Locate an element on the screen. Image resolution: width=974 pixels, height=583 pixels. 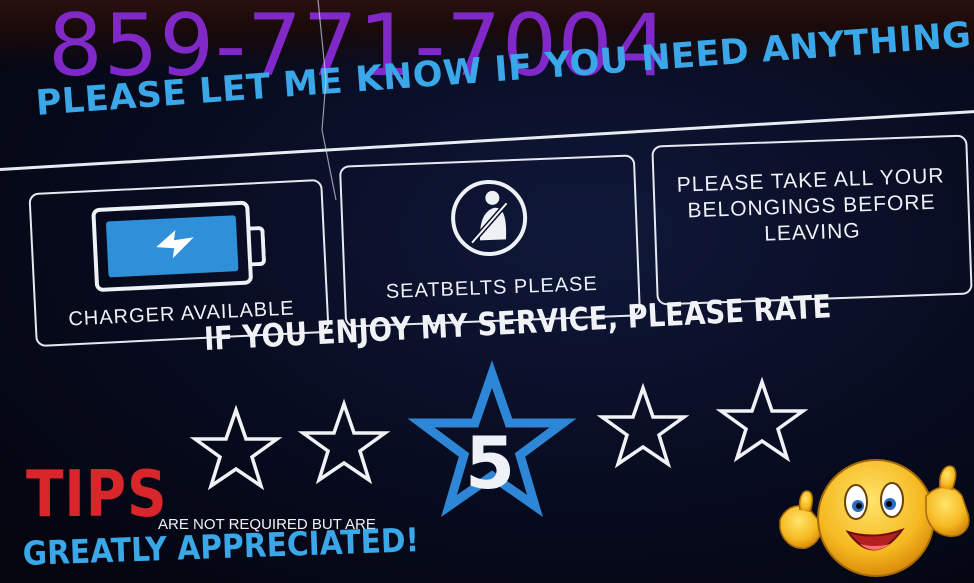
thumbs-up-emoji-icon is located at coordinates (874, 518).